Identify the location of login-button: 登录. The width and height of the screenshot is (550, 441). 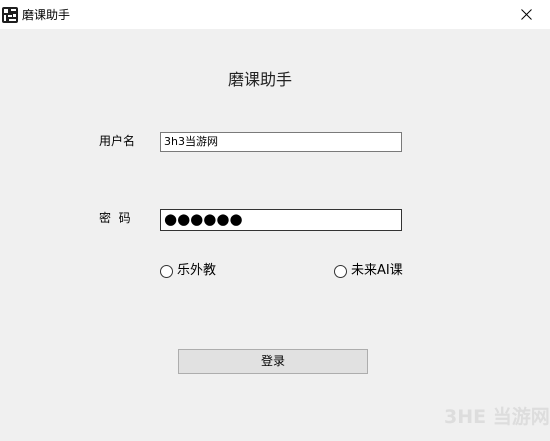
(273, 361).